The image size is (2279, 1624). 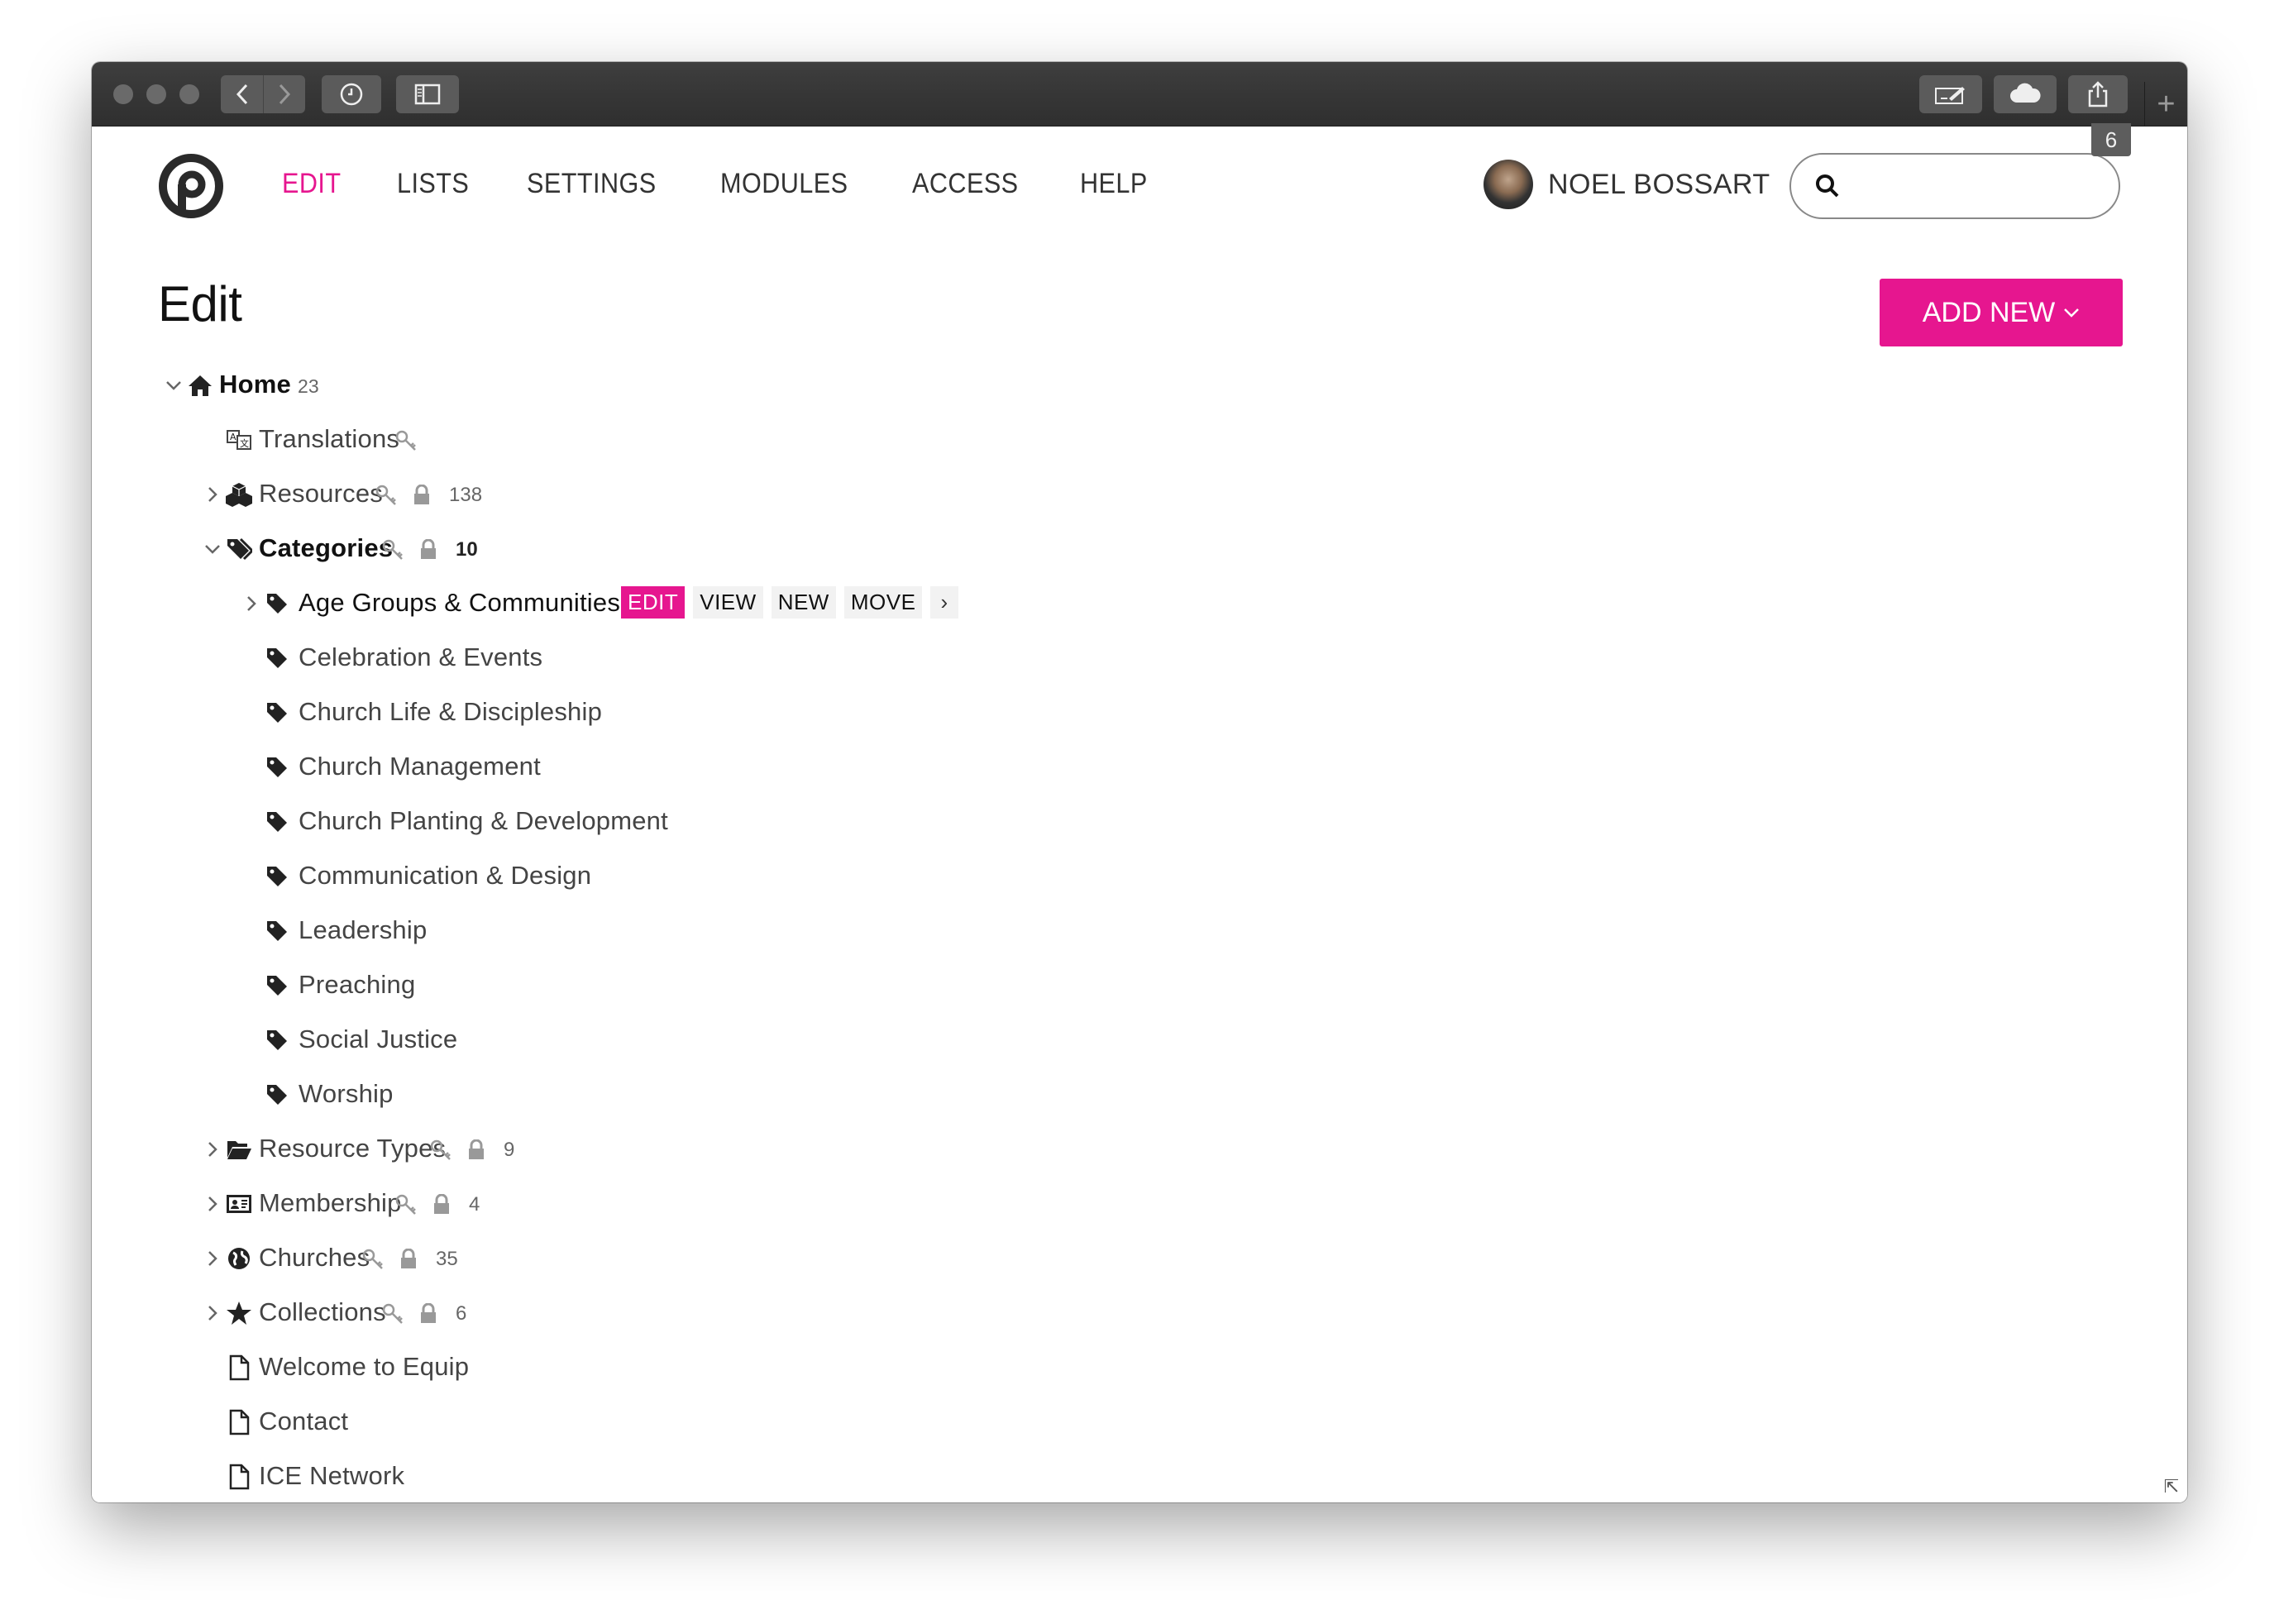 What do you see at coordinates (423, 1314) in the screenshot?
I see `tree-meta: 6` at bounding box center [423, 1314].